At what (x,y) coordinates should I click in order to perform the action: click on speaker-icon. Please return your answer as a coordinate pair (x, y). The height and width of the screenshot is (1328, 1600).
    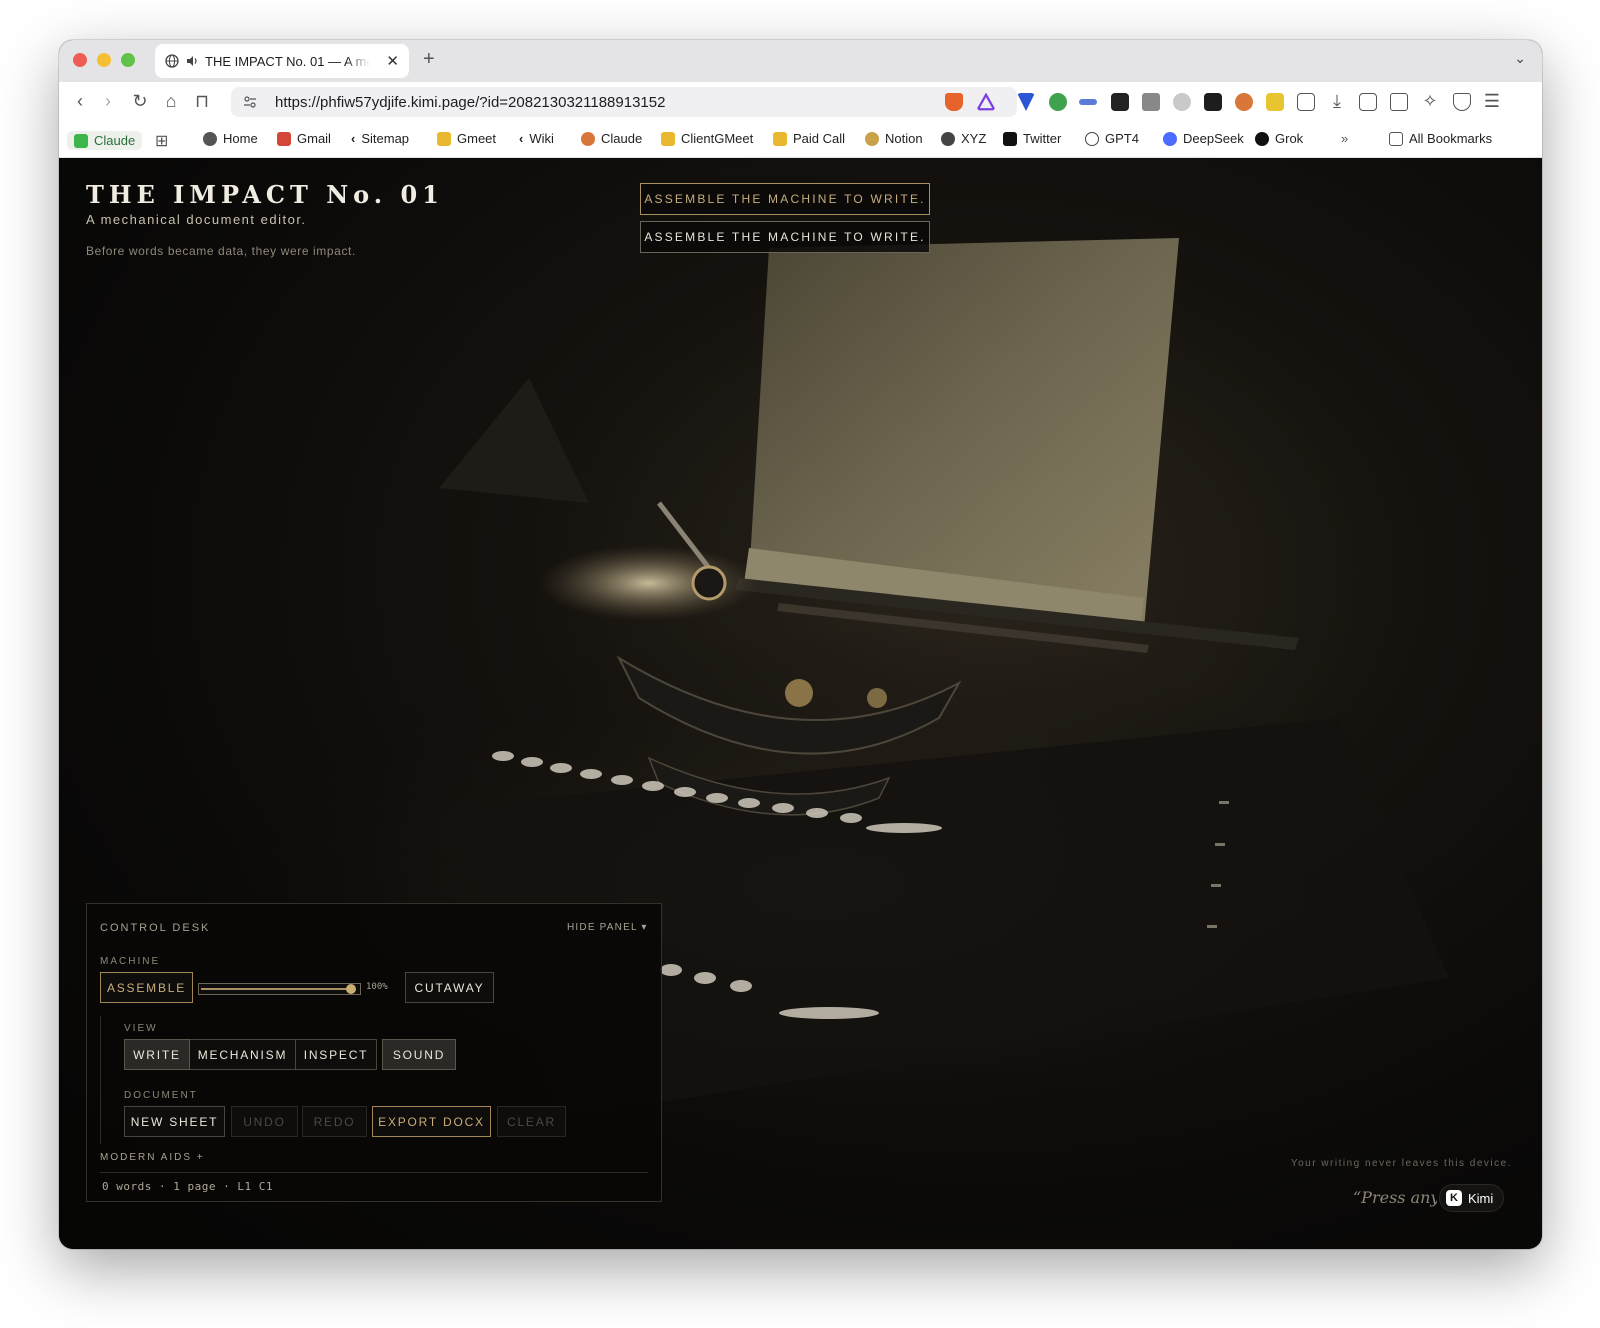
    Looking at the image, I should click on (192, 61).